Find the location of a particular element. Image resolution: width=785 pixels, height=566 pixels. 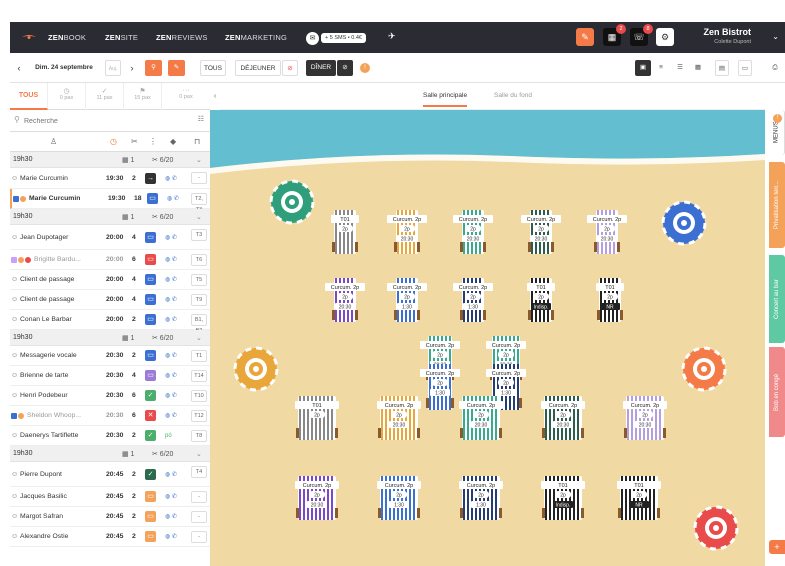

deckchair-17: Curcum. 2p 2p 20:30 is located at coordinates (481, 418).